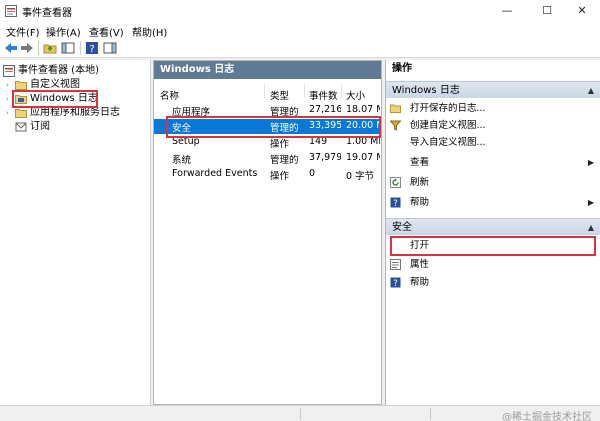 Image resolution: width=600 pixels, height=421 pixels. I want to click on back-arrow-icon, so click(11, 48).